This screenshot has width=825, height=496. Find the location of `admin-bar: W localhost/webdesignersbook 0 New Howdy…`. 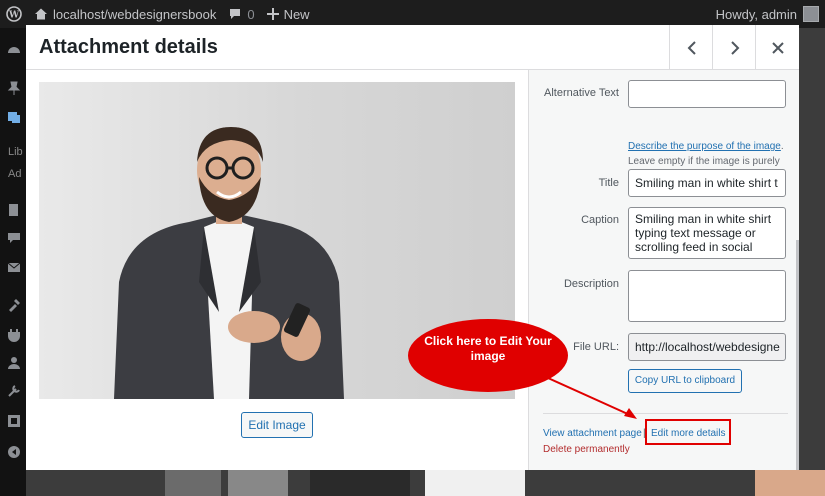

admin-bar: W localhost/webdesignersbook 0 New Howdy… is located at coordinates (412, 14).